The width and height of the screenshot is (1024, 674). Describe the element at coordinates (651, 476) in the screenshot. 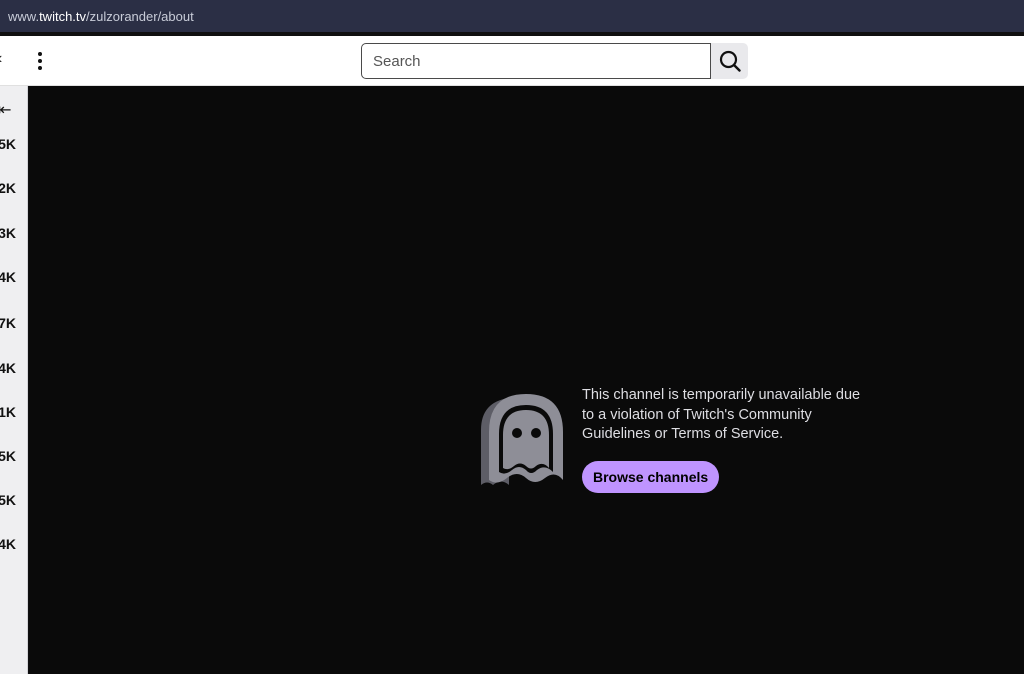

I see `browse-channels-button: Browse channels` at that location.